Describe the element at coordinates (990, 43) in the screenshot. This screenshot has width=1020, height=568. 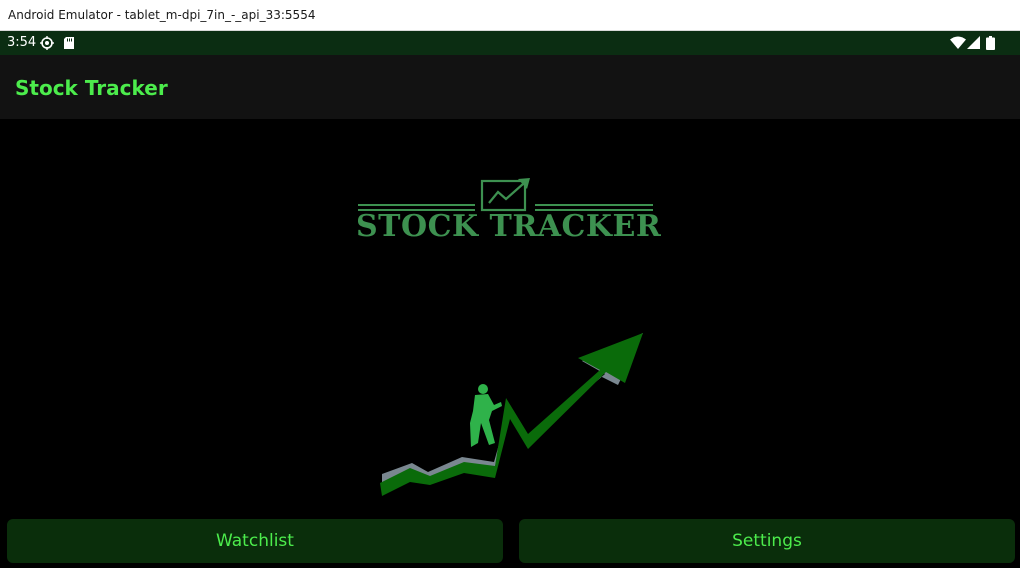
I see `battery-icon` at that location.